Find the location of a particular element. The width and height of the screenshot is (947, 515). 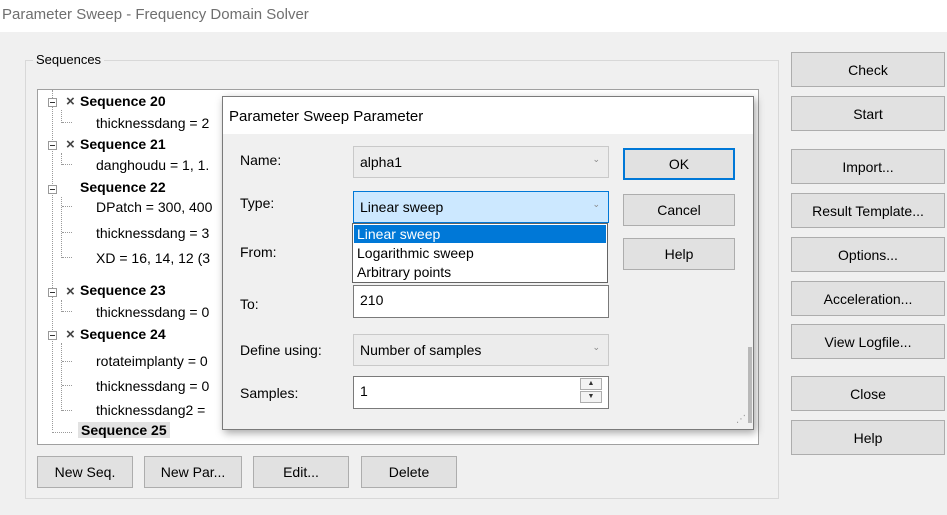

tree-item-sequence-24: Sequence 24 is located at coordinates (123, 334).